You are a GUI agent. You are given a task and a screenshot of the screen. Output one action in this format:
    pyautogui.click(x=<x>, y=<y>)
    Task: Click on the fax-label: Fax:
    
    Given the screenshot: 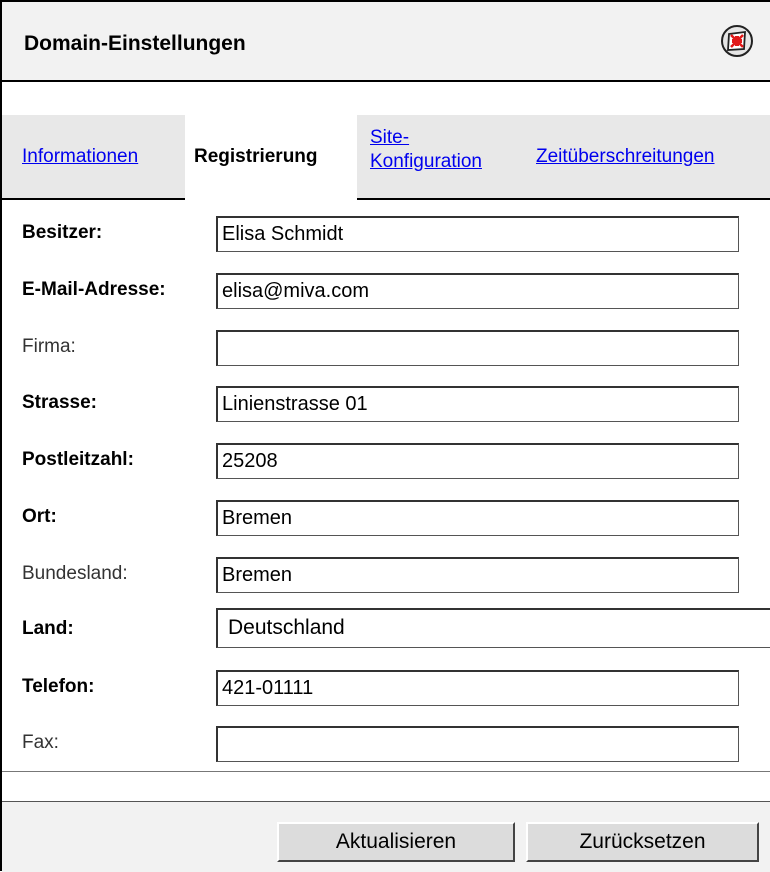 What is the action you would take?
    pyautogui.click(x=40, y=742)
    